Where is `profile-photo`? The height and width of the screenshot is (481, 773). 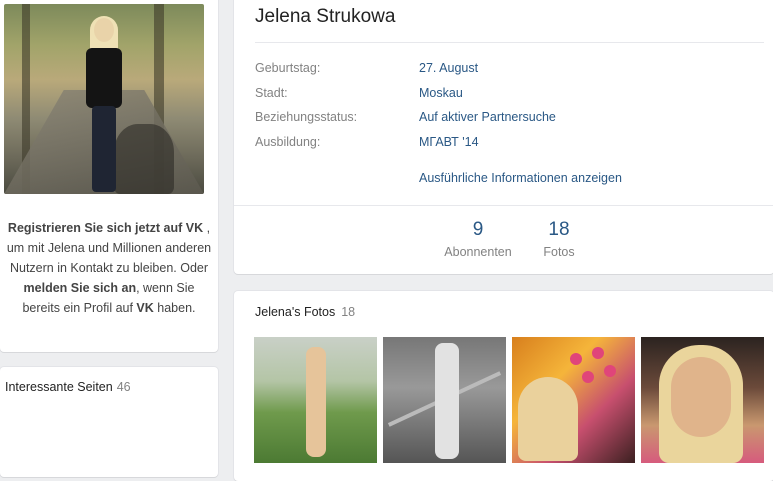
profile-photo is located at coordinates (104, 99).